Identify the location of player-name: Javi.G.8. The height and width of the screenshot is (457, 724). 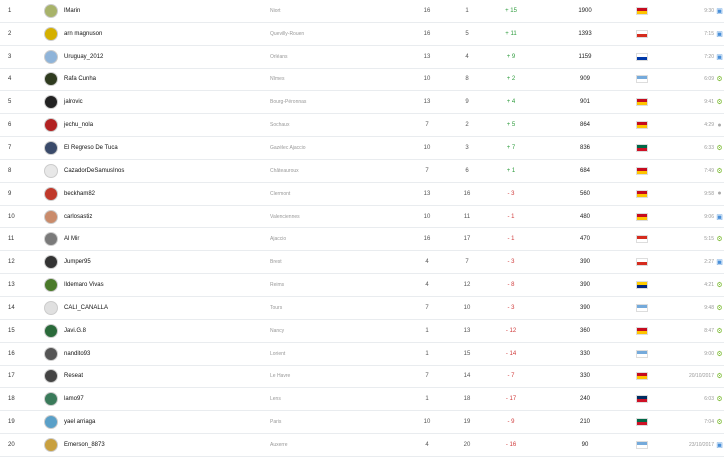
(164, 331).